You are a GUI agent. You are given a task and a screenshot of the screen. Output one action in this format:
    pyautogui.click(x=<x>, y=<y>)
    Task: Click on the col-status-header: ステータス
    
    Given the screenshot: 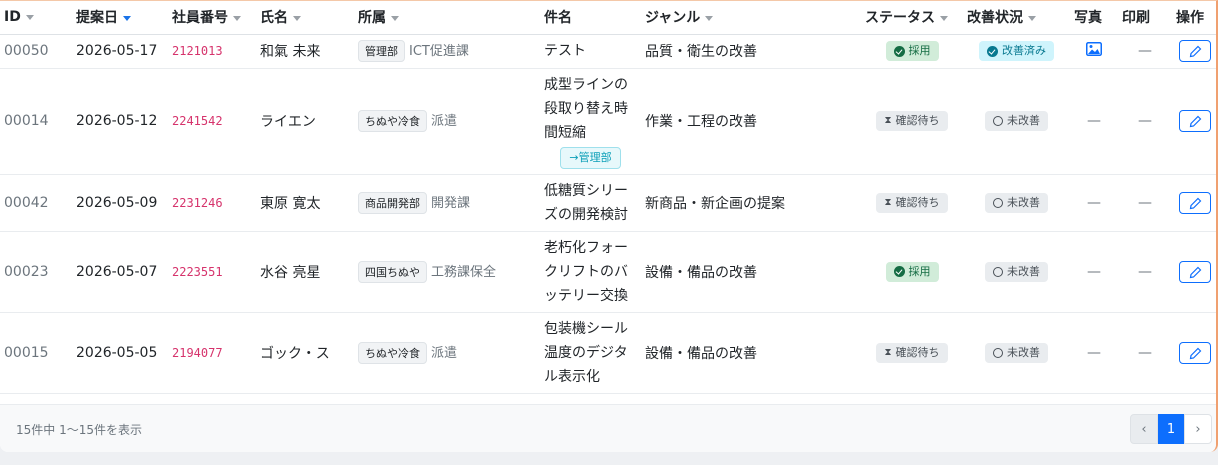 What is the action you would take?
    pyautogui.click(x=912, y=18)
    